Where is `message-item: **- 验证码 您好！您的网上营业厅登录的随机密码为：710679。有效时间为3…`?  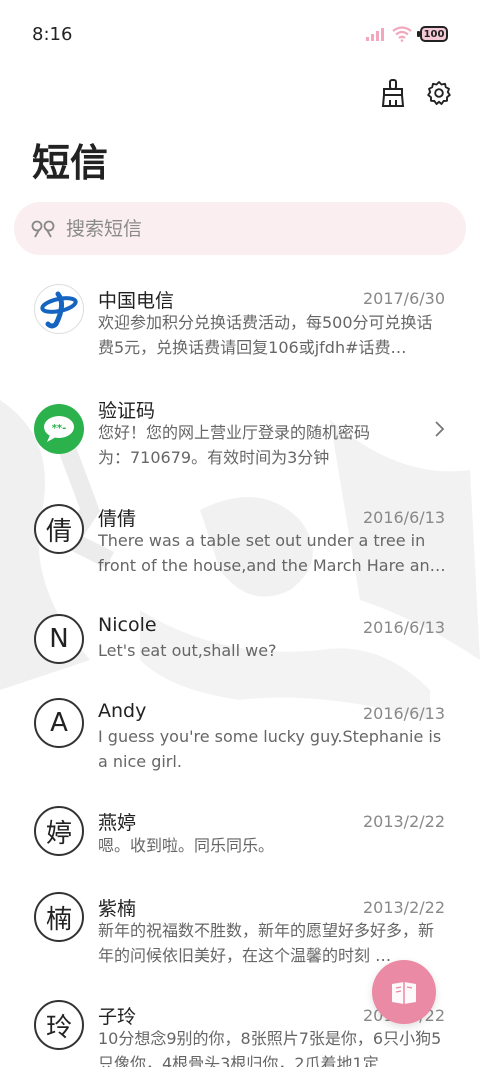 message-item: **- 验证码 您好！您的网上营业厅登录的随机密码为：710679。有效时间为3… is located at coordinates (240, 434).